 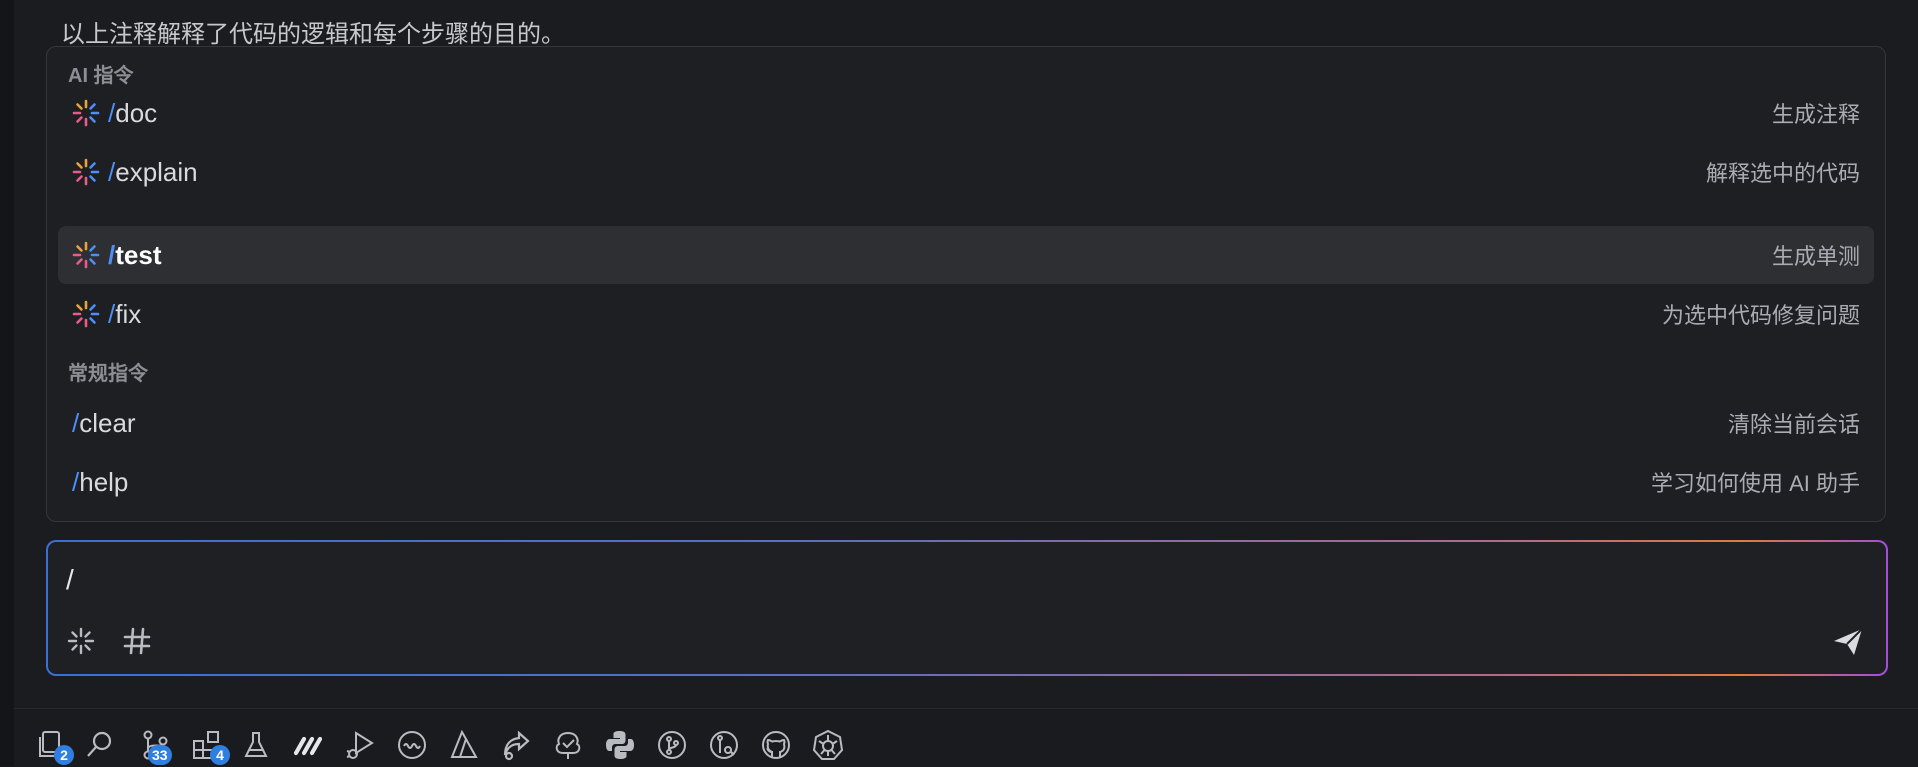 What do you see at coordinates (108, 374) in the screenshot?
I see `general-commands-group-label: 常规指令` at bounding box center [108, 374].